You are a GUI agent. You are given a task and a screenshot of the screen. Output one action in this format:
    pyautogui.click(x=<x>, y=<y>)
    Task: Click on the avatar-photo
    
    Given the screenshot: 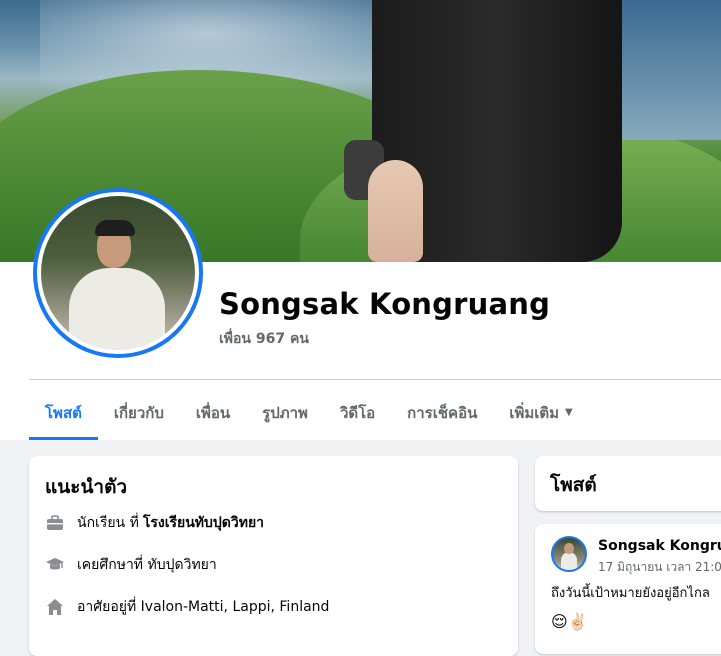 What is the action you would take?
    pyautogui.click(x=118, y=273)
    